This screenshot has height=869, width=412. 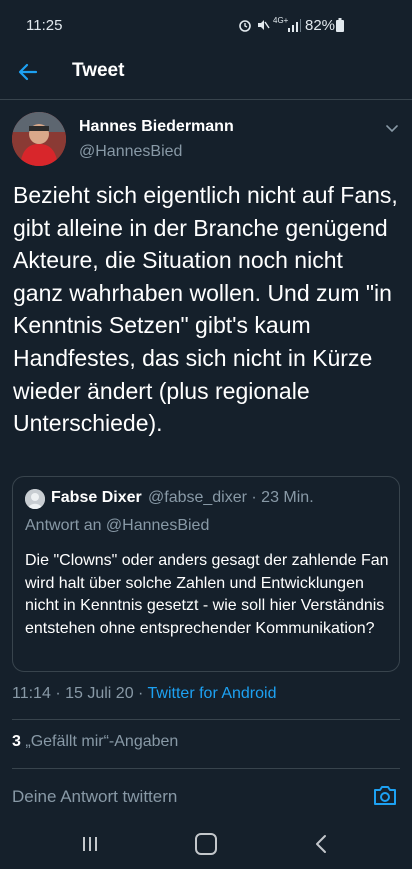 I want to click on tweet-time: 11:14, so click(x=31, y=693).